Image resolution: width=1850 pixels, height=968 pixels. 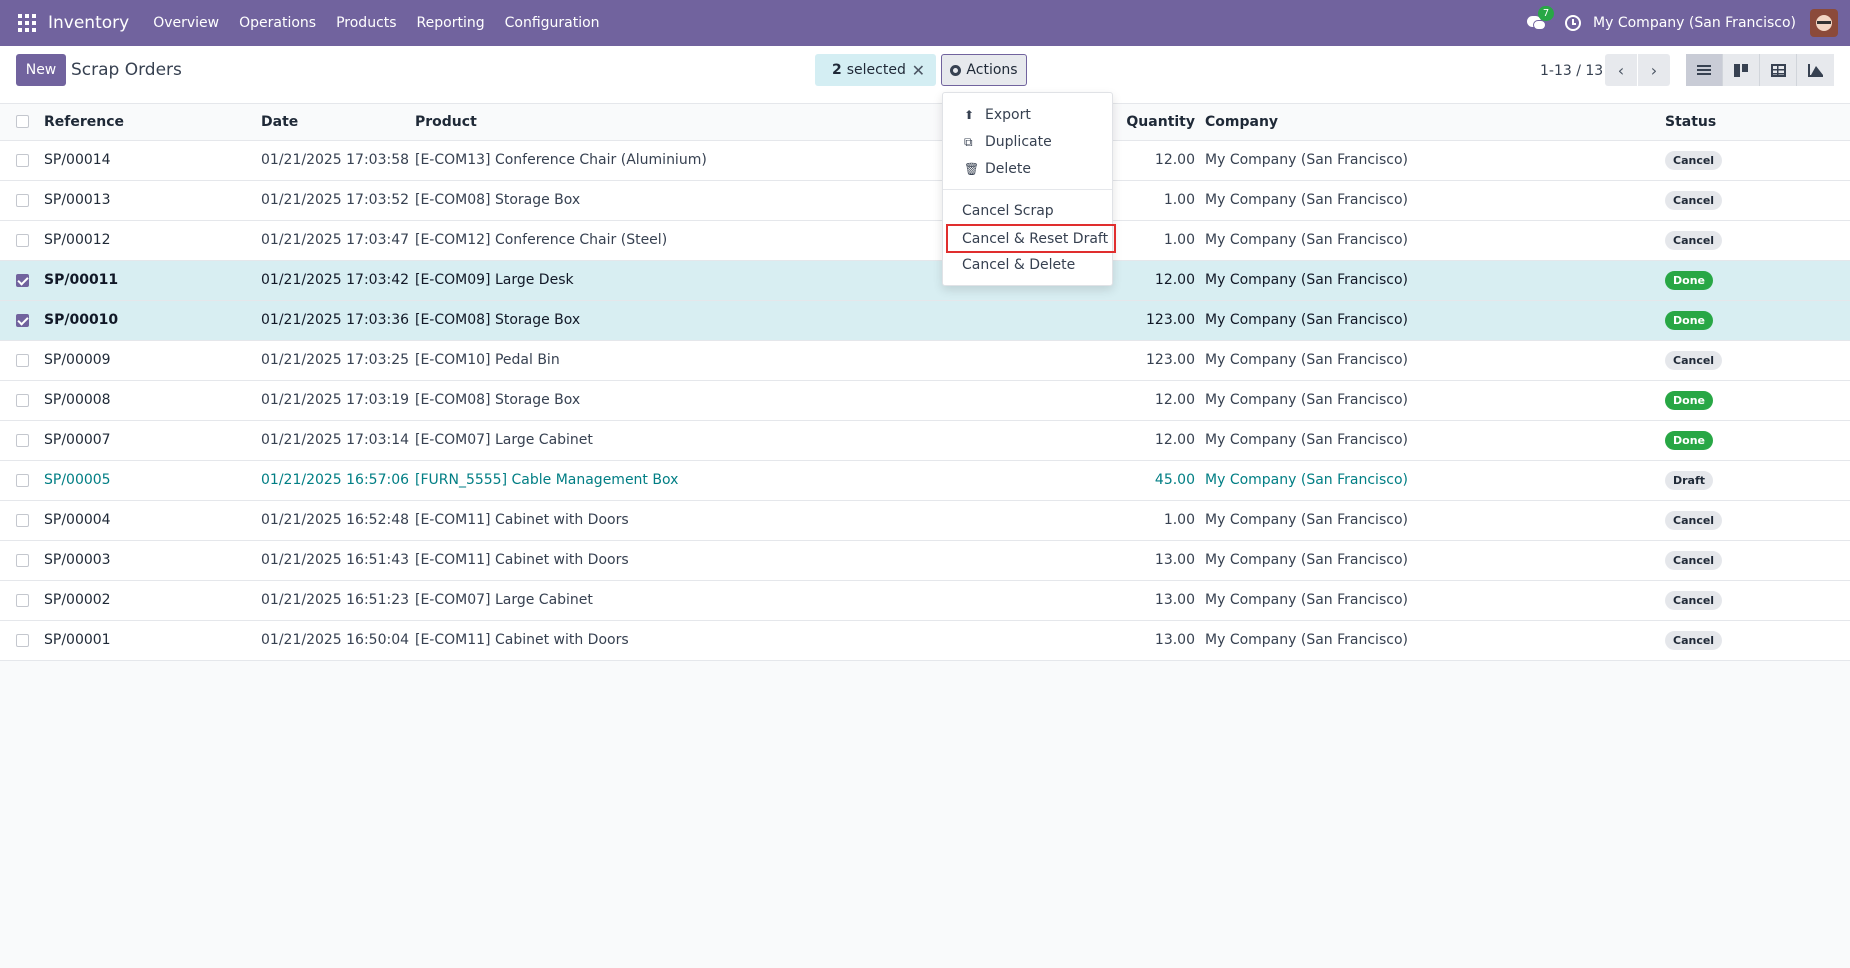 What do you see at coordinates (451, 23) in the screenshot?
I see `menu-reporting: Reporting` at bounding box center [451, 23].